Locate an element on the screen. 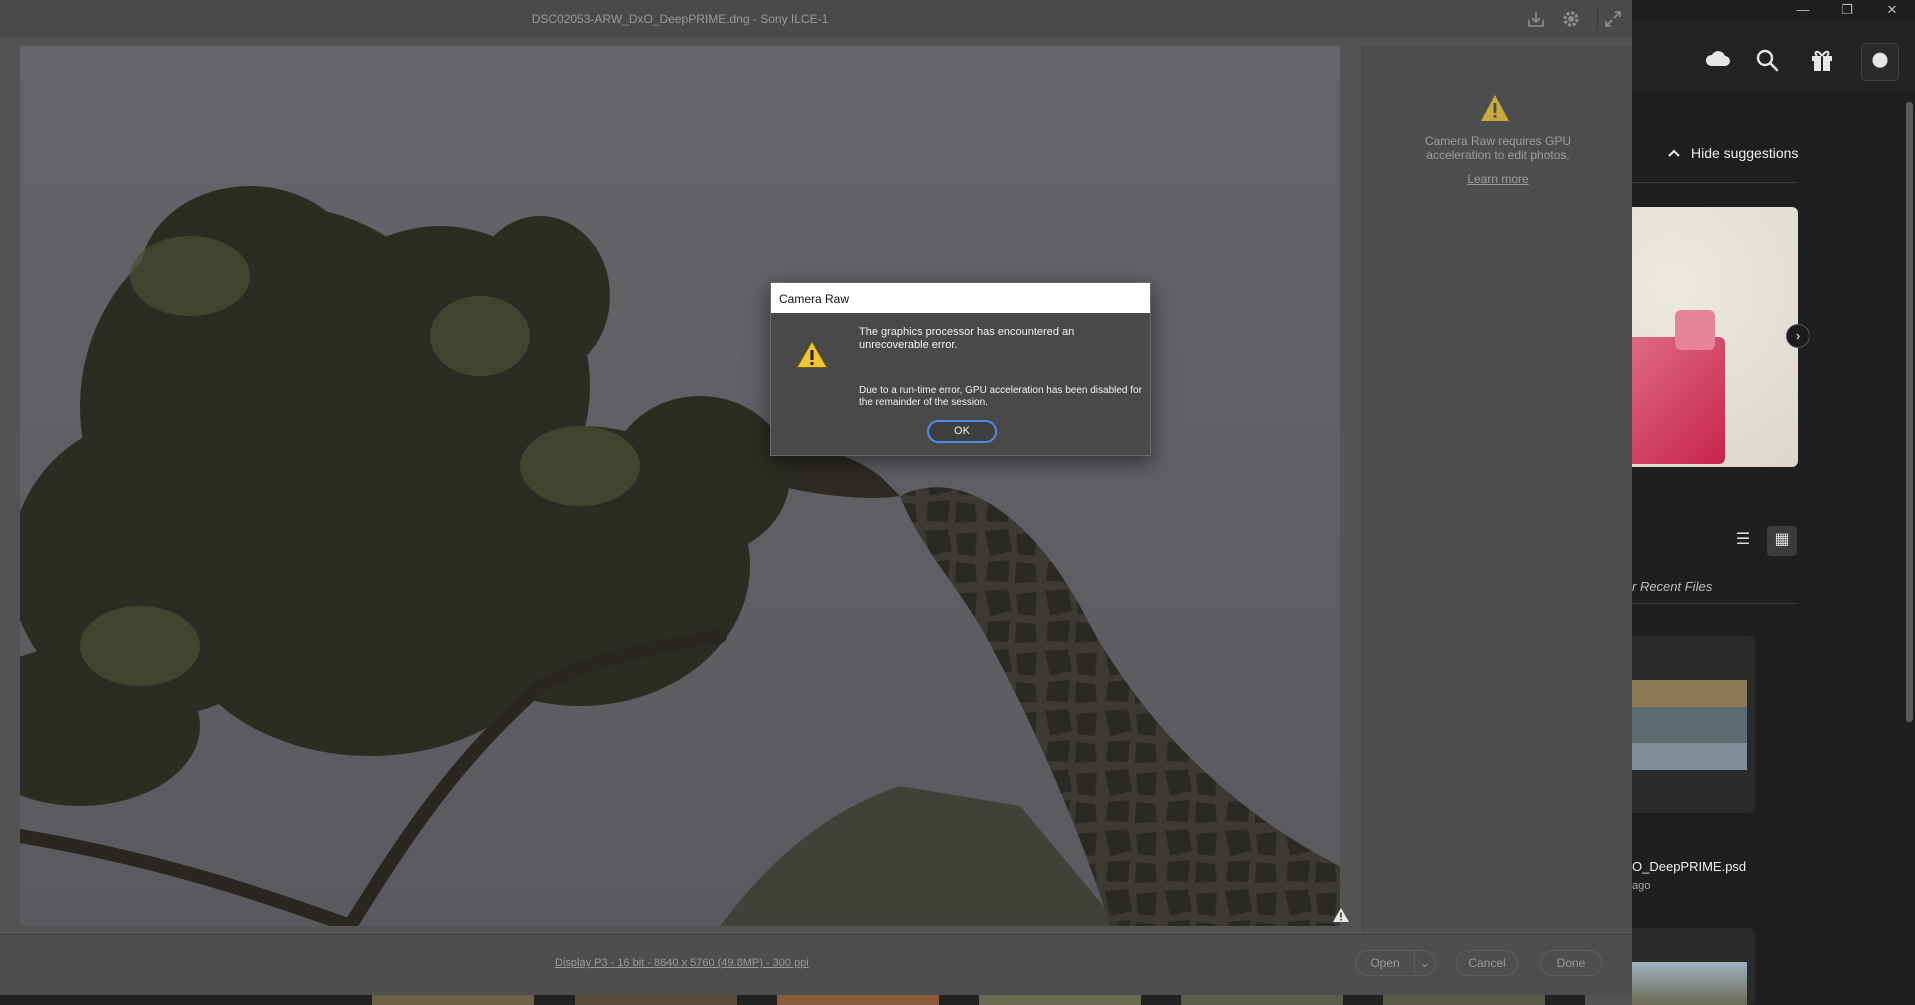 The image size is (1915, 1005). open-button: Open is located at coordinates (1385, 963).